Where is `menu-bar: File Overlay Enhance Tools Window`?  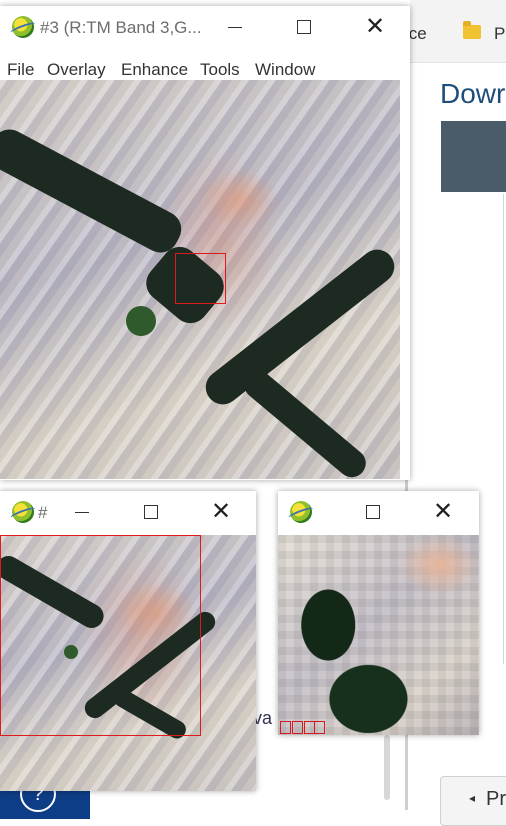
menu-bar: File Overlay Enhance Tools Window is located at coordinates (205, 63).